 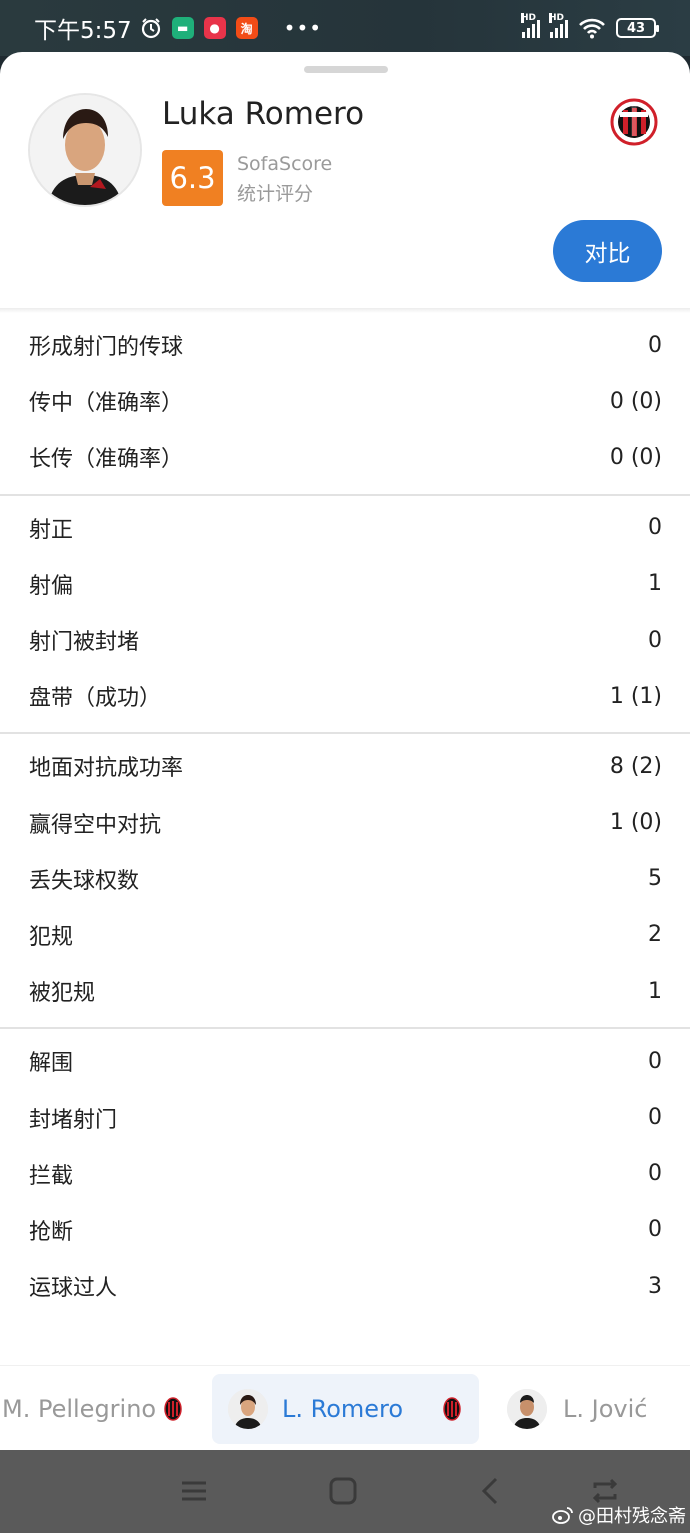 I want to click on stat-label: 赢得空中对抗, so click(x=95, y=825).